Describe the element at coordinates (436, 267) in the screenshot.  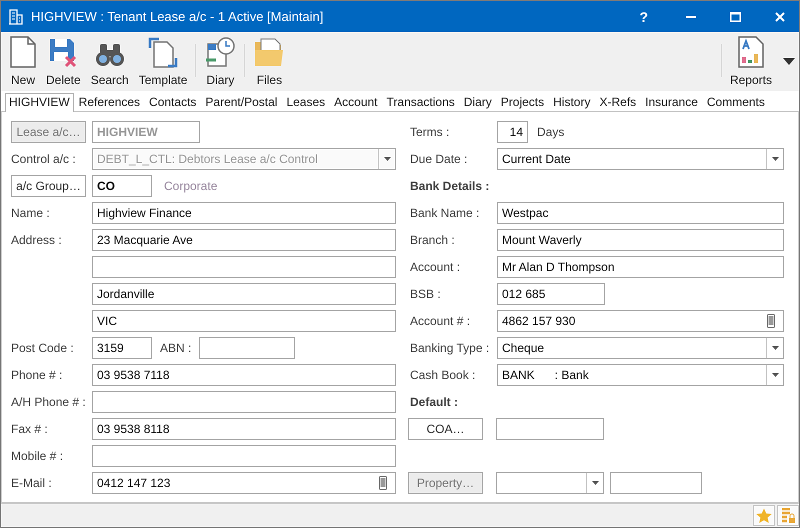
I see `field-label: Account :` at that location.